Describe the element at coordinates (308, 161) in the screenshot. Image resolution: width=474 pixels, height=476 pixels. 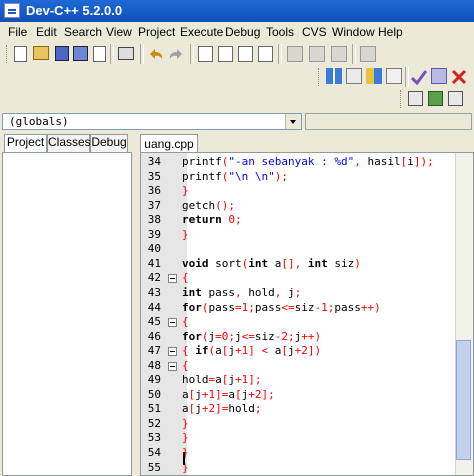
I see `code-line: printf("-an sebanyak : %d", hasil[i]);` at that location.